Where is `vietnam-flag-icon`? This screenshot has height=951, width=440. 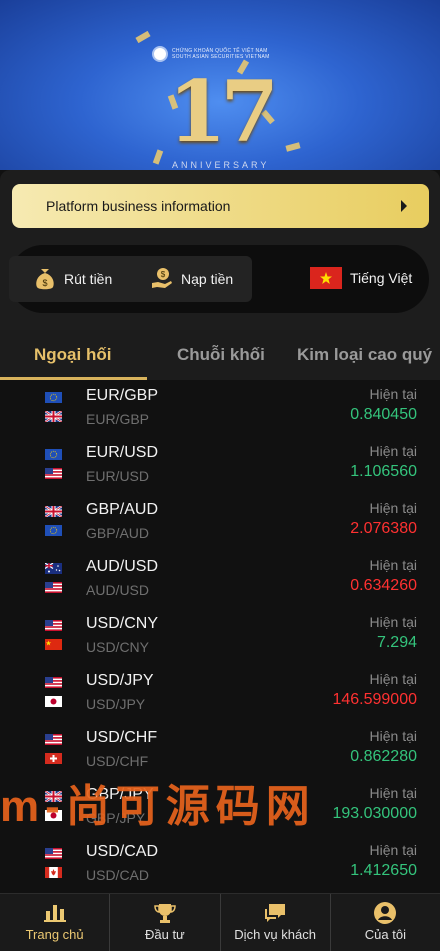 vietnam-flag-icon is located at coordinates (326, 278).